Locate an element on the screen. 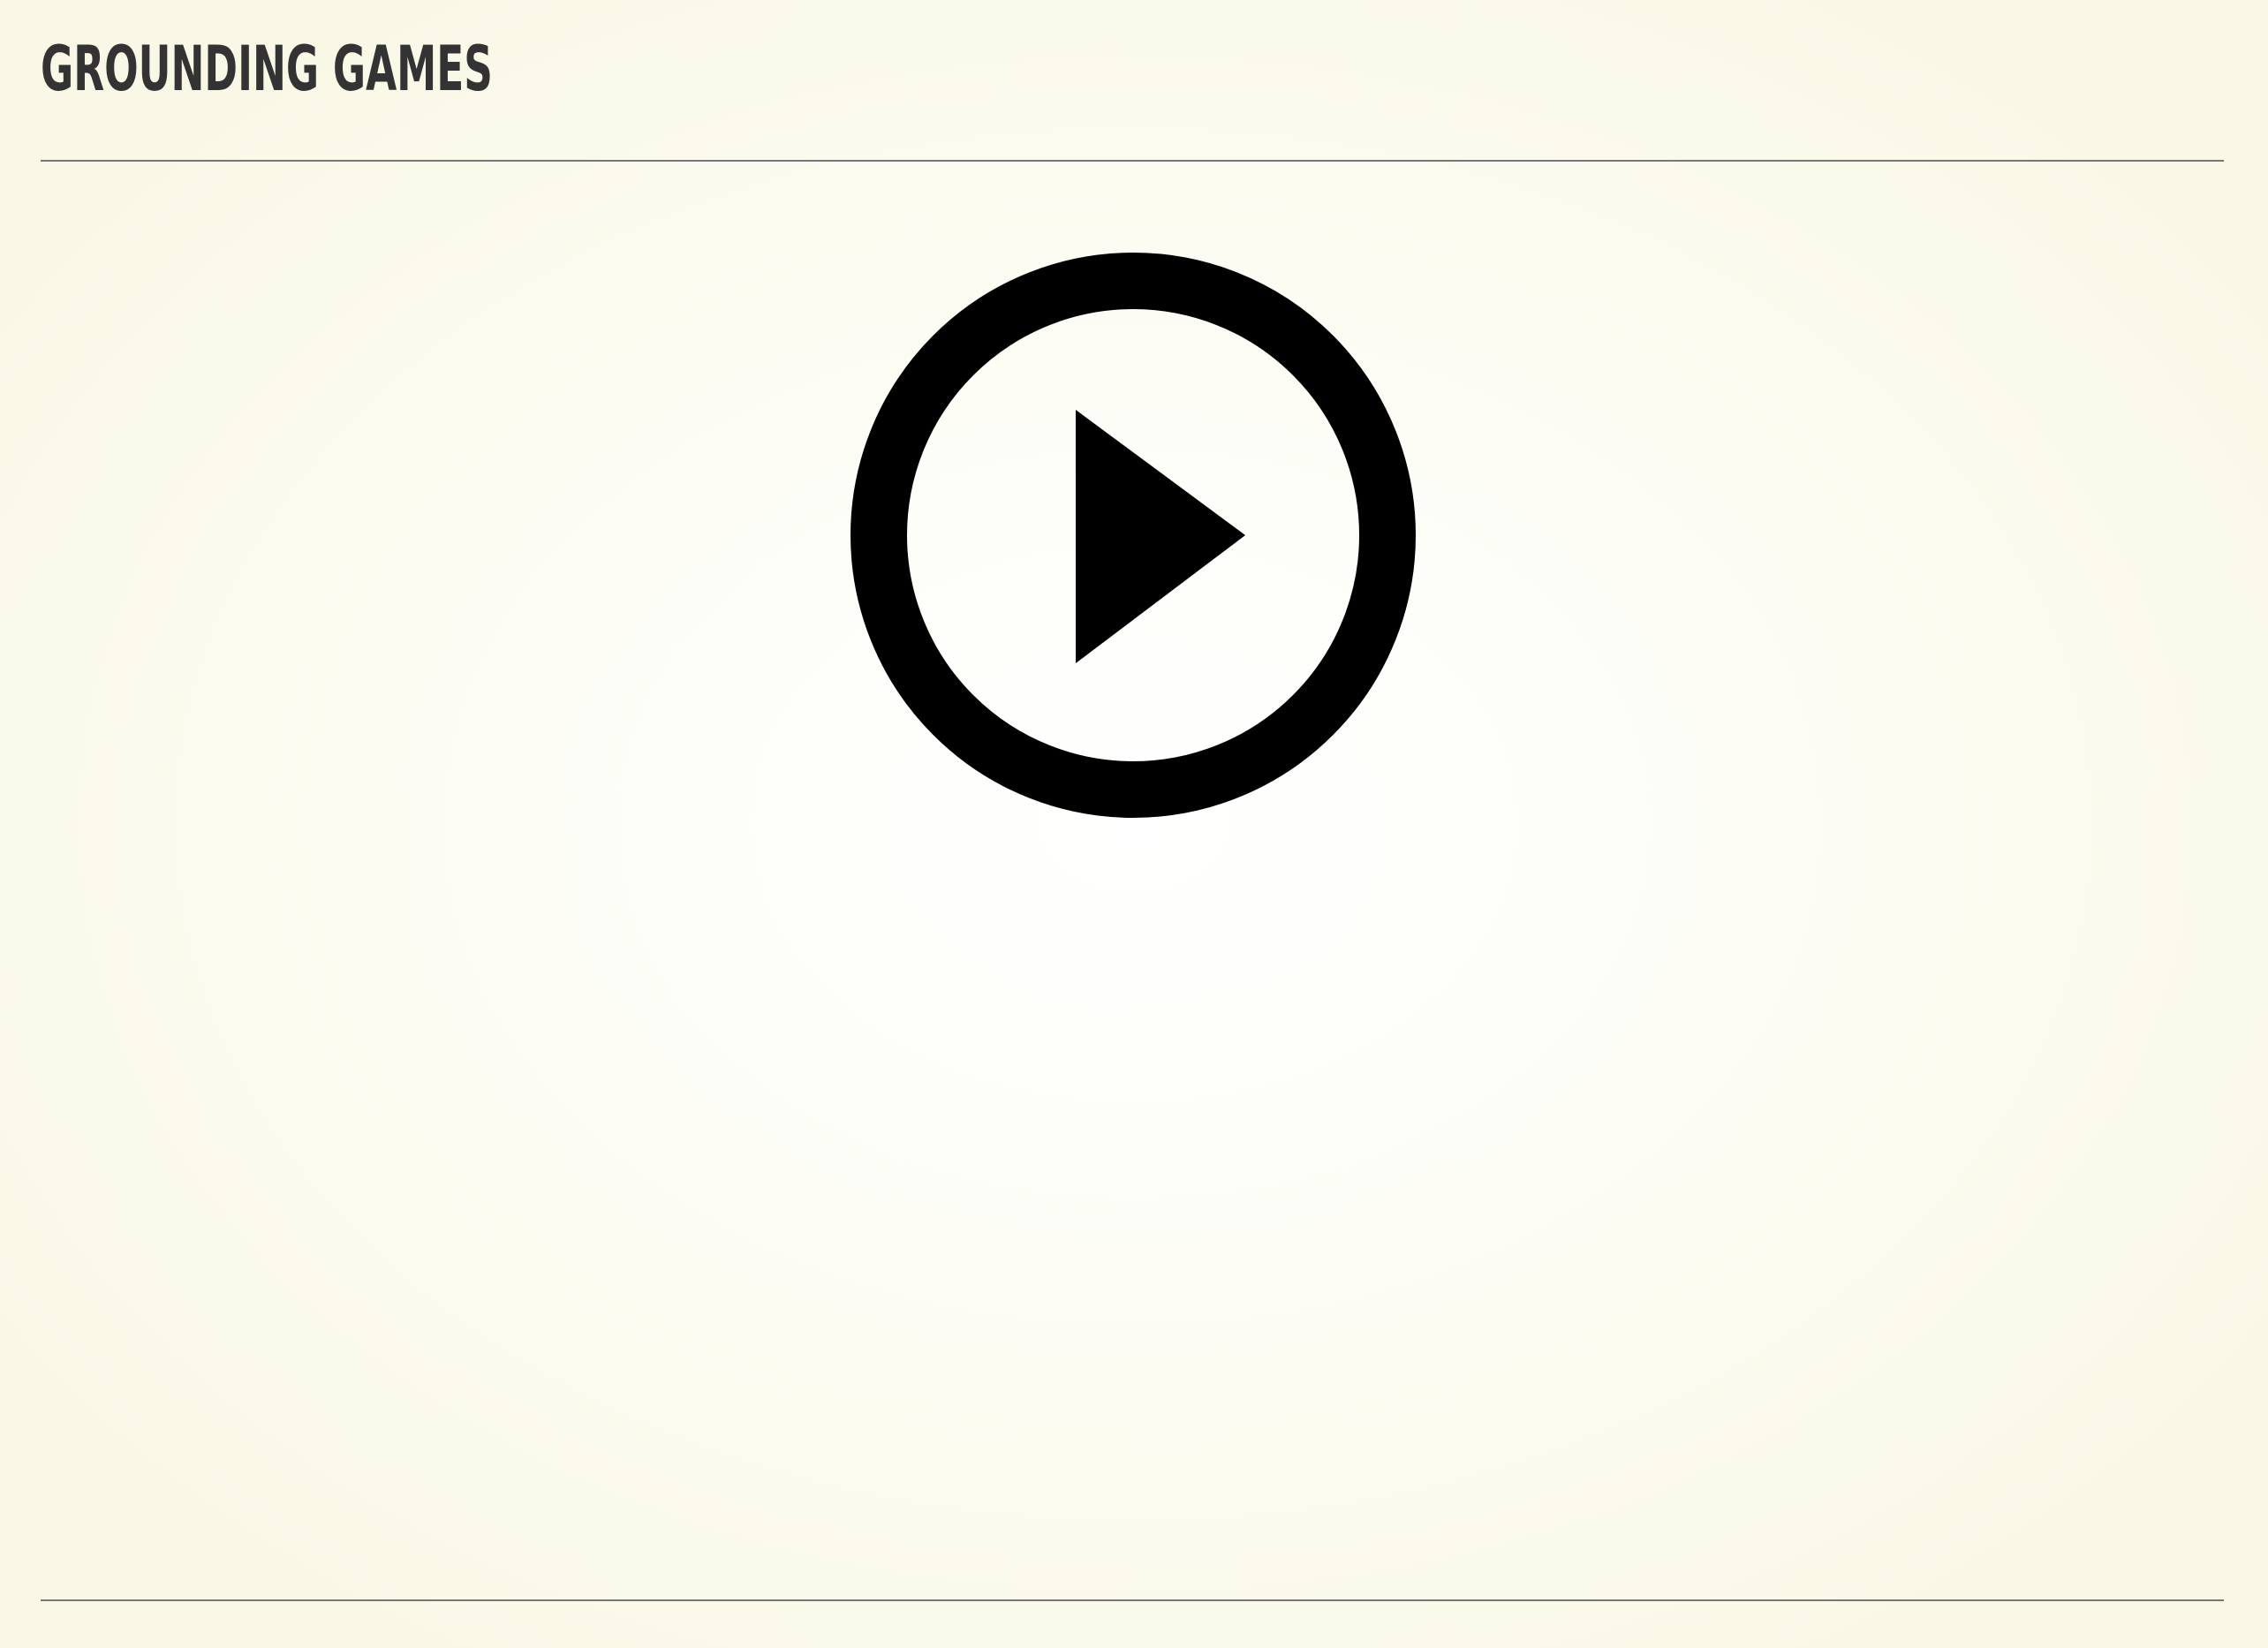 Image resolution: width=2268 pixels, height=1648 pixels. page-title: GROUNDING GAMES is located at coordinates (267, 69).